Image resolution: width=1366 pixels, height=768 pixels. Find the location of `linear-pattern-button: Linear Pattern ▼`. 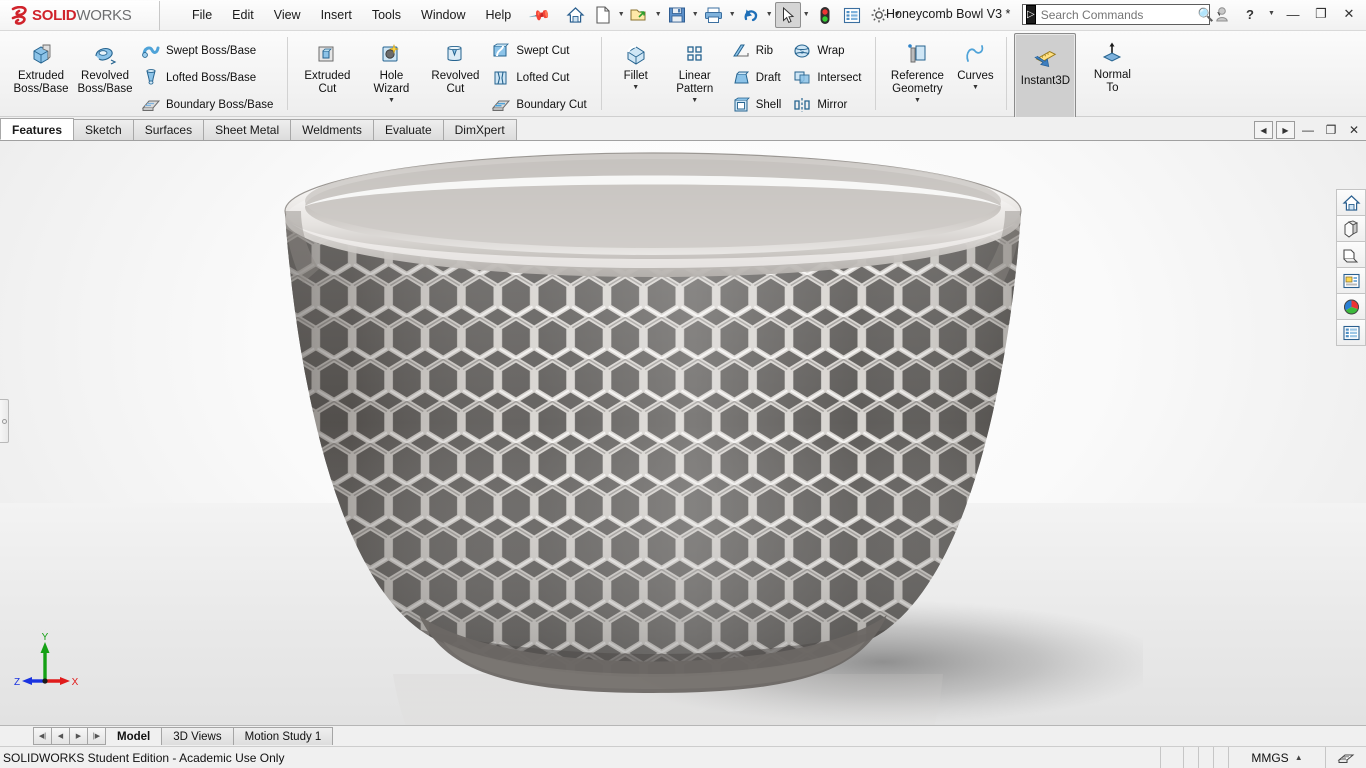

linear-pattern-button: Linear Pattern ▼ is located at coordinates (695, 69).